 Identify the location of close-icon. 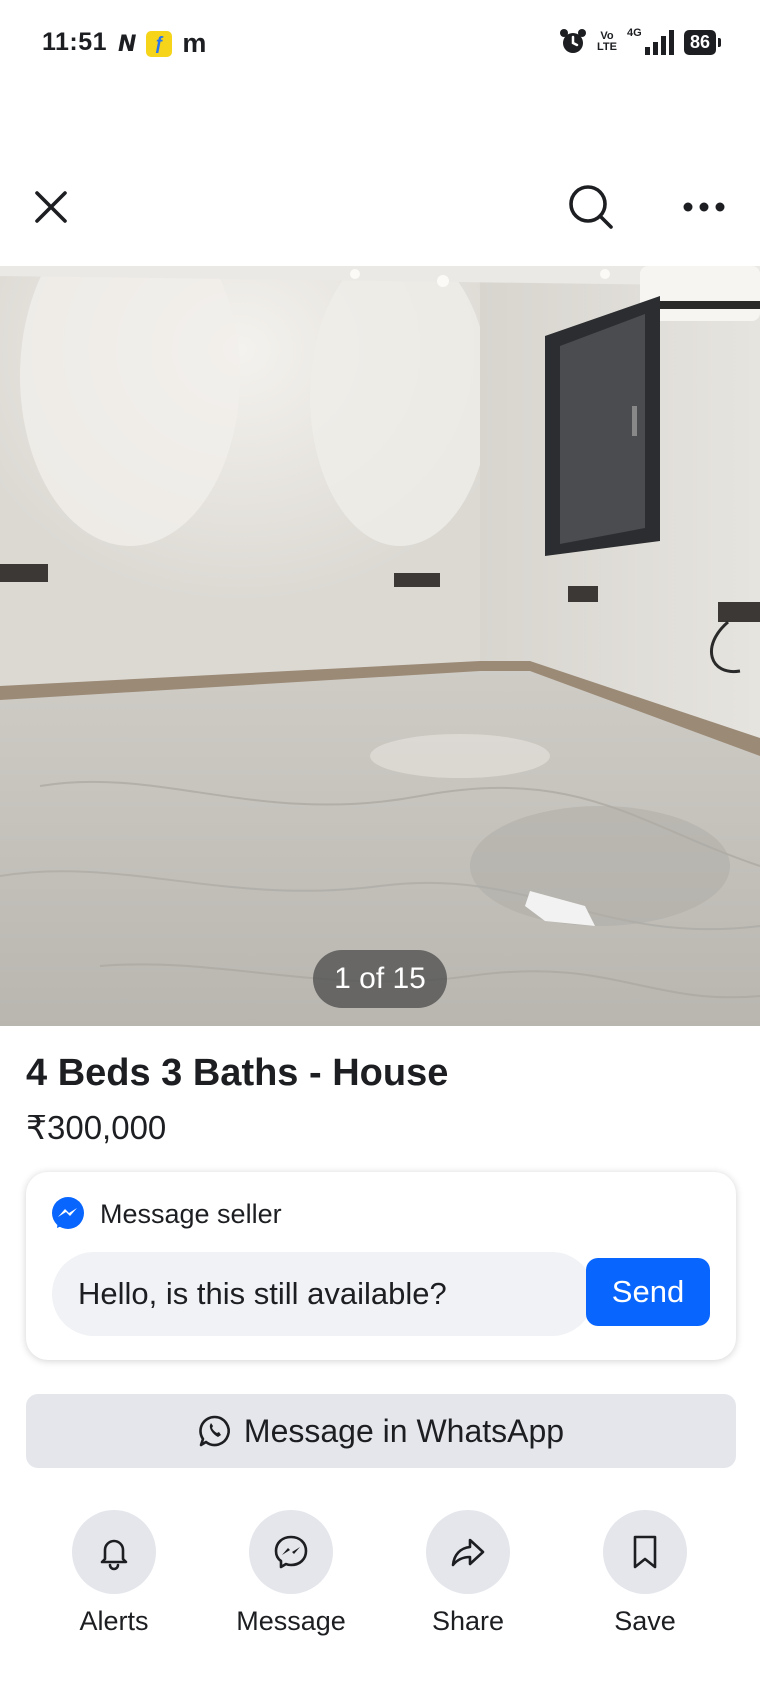
(51, 207).